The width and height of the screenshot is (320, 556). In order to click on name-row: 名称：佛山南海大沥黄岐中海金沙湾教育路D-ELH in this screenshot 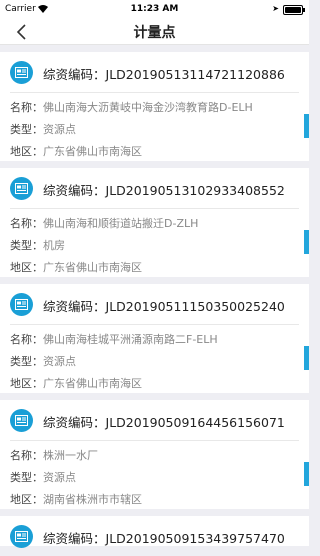, I will do `click(131, 107)`.